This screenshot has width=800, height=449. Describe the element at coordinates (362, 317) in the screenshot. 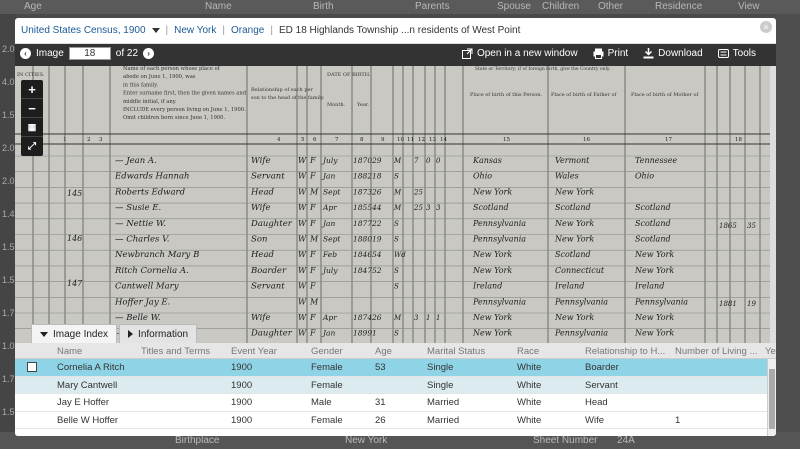

I see `census-handwriting: 1874` at that location.